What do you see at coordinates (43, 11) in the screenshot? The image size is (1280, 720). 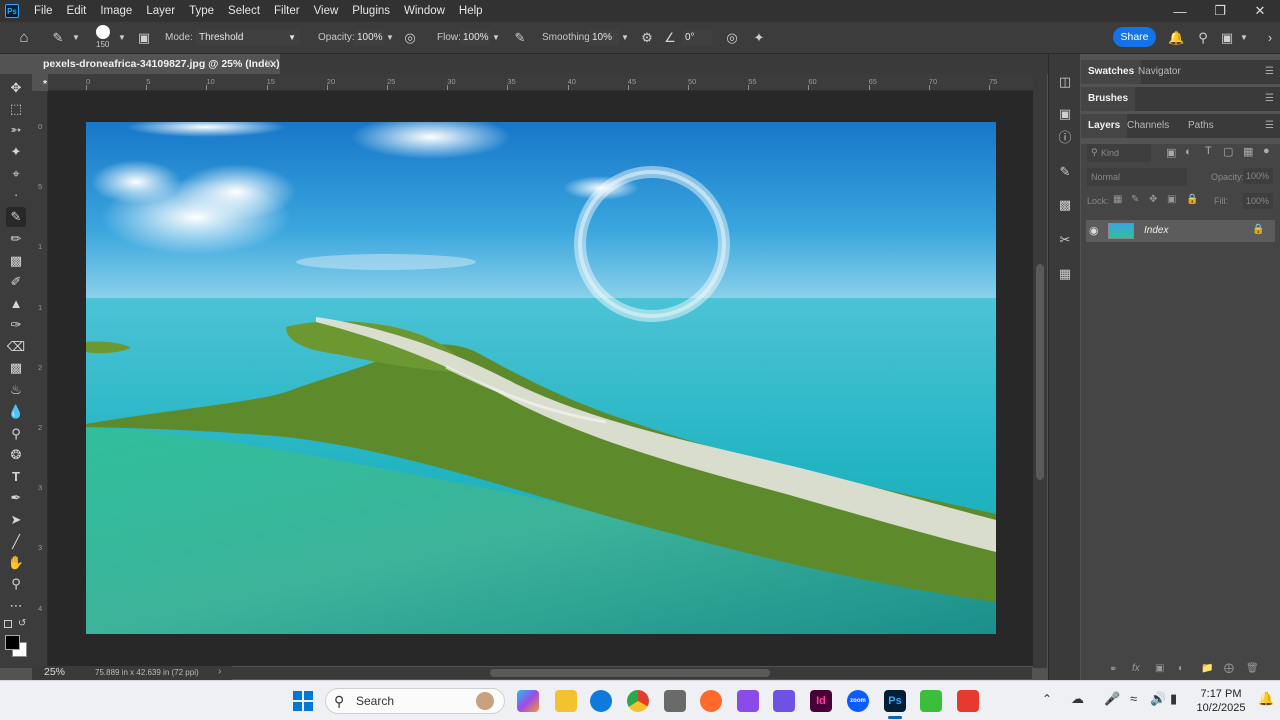 I see `menu-file: File` at bounding box center [43, 11].